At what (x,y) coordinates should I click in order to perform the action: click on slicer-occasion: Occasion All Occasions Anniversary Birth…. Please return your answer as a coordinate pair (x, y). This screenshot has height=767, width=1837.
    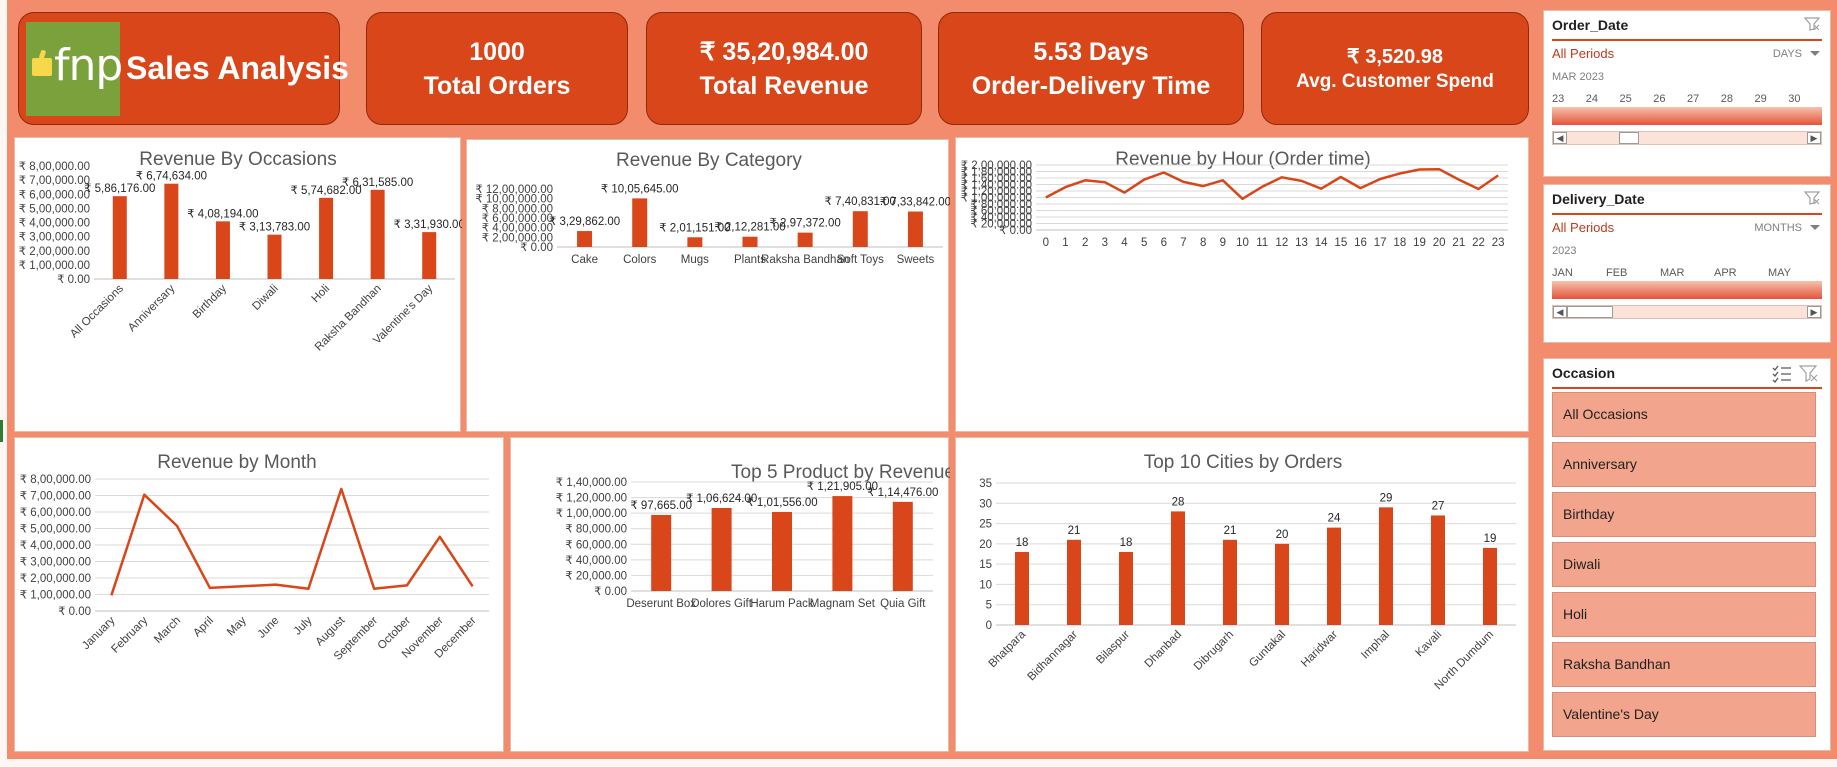
    Looking at the image, I should click on (1687, 554).